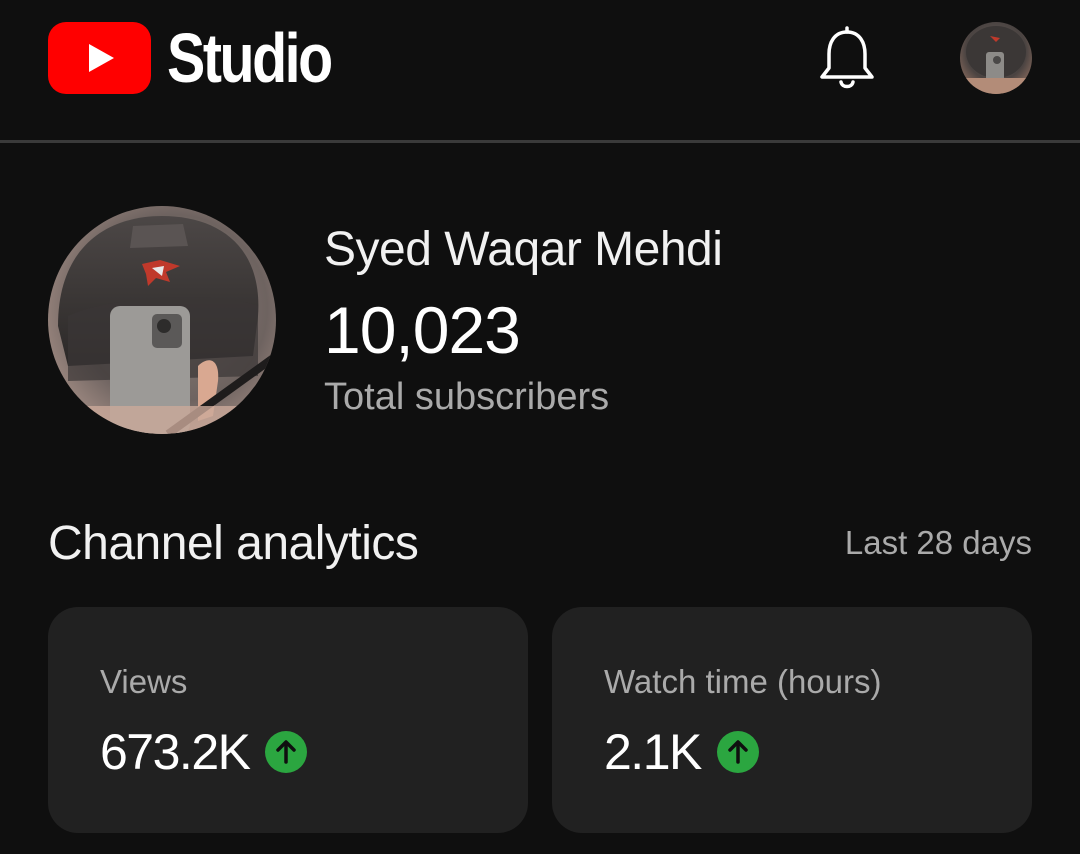  I want to click on card-value-row: 673.2K, so click(204, 752).